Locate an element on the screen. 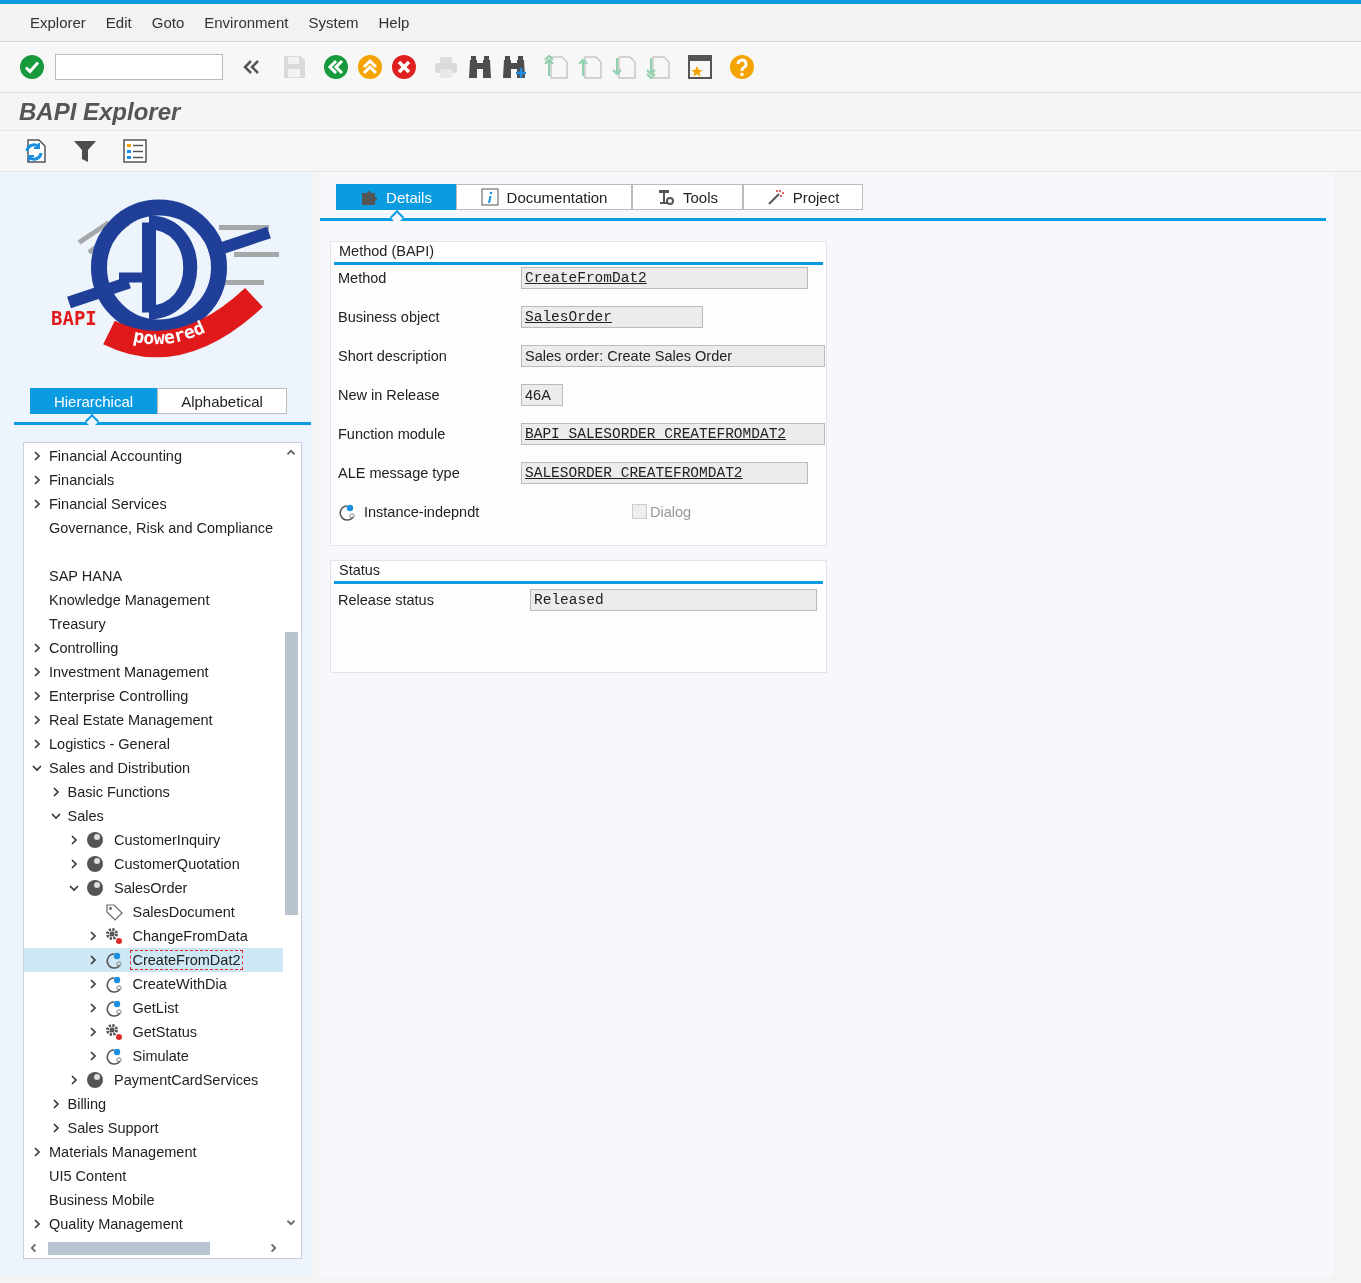 This screenshot has height=1283, width=1361. window-title: BAPI Explorer is located at coordinates (100, 111).